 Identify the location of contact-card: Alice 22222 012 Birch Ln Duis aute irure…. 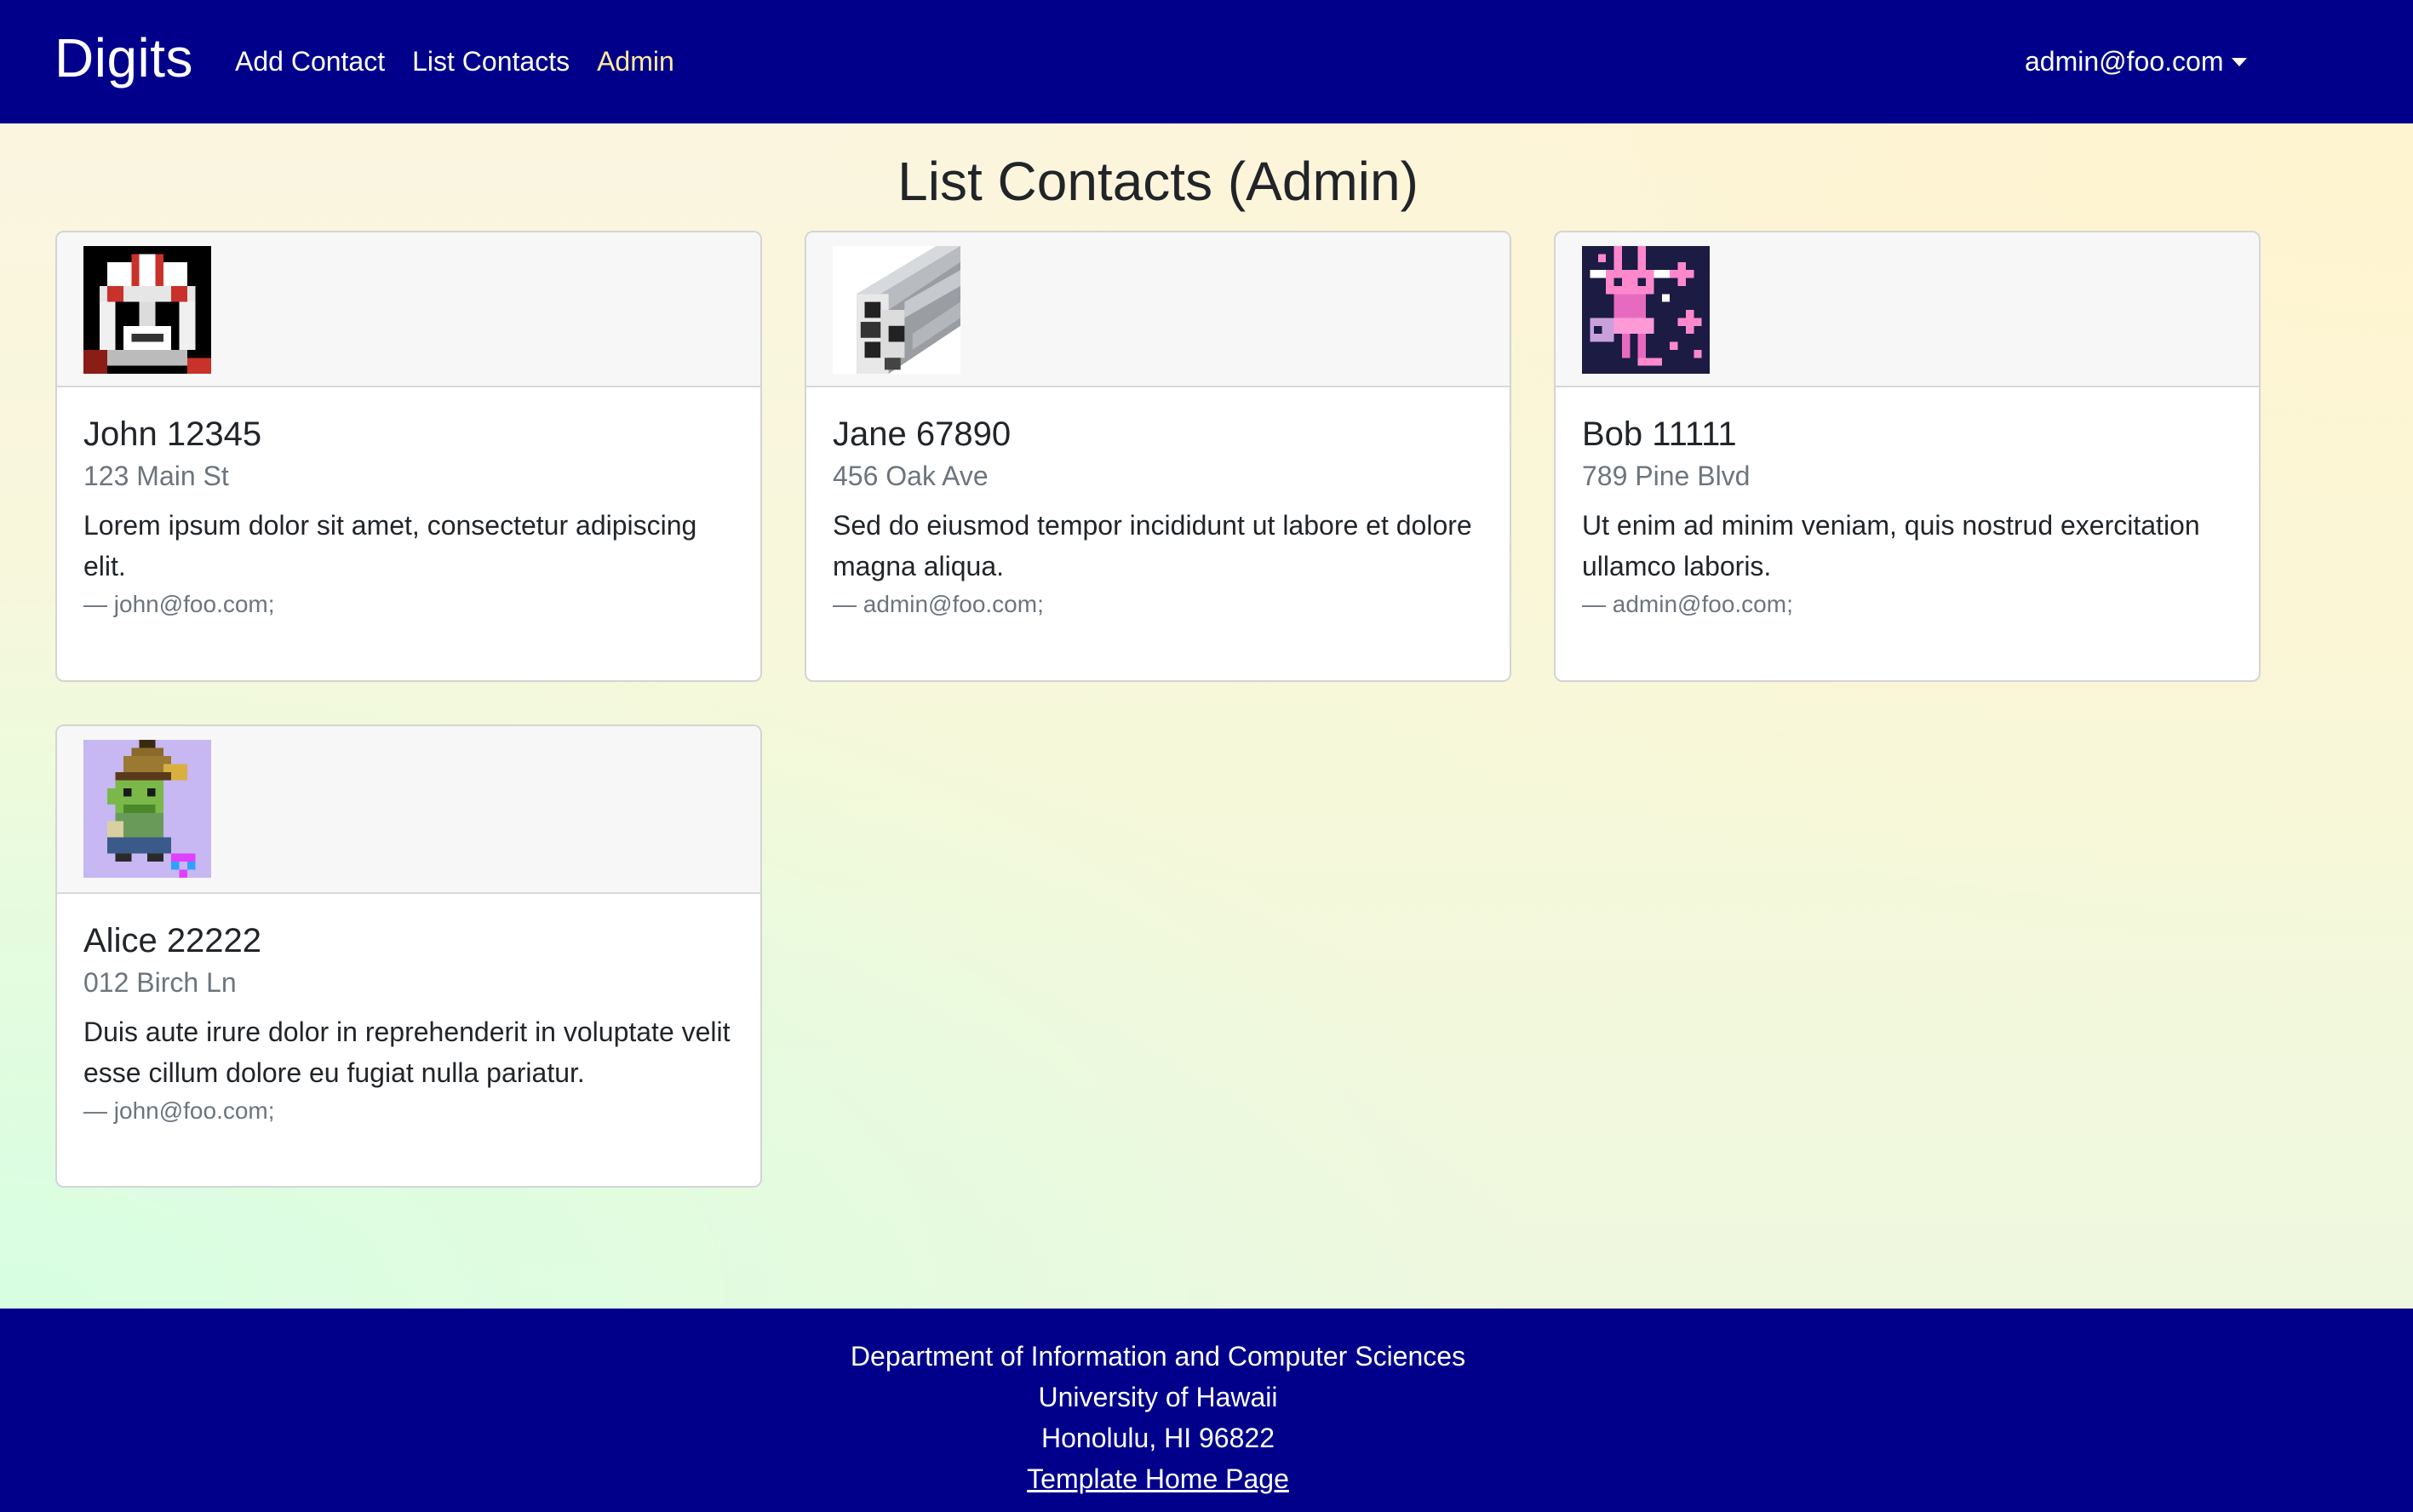
(408, 956).